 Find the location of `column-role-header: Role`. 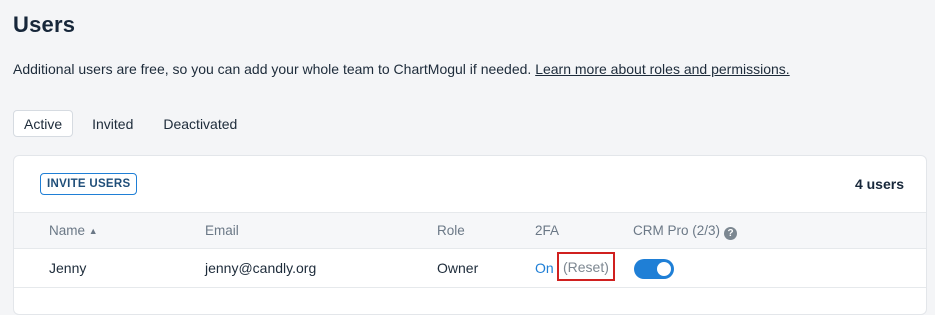

column-role-header: Role is located at coordinates (451, 230).